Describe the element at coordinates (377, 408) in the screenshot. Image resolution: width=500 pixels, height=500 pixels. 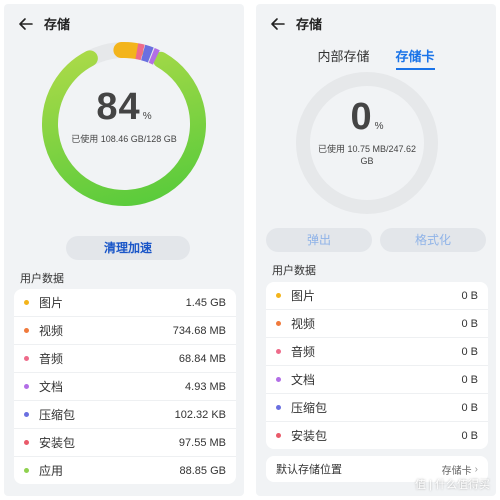
I see `list-item-archives: 压缩包 0 B` at that location.